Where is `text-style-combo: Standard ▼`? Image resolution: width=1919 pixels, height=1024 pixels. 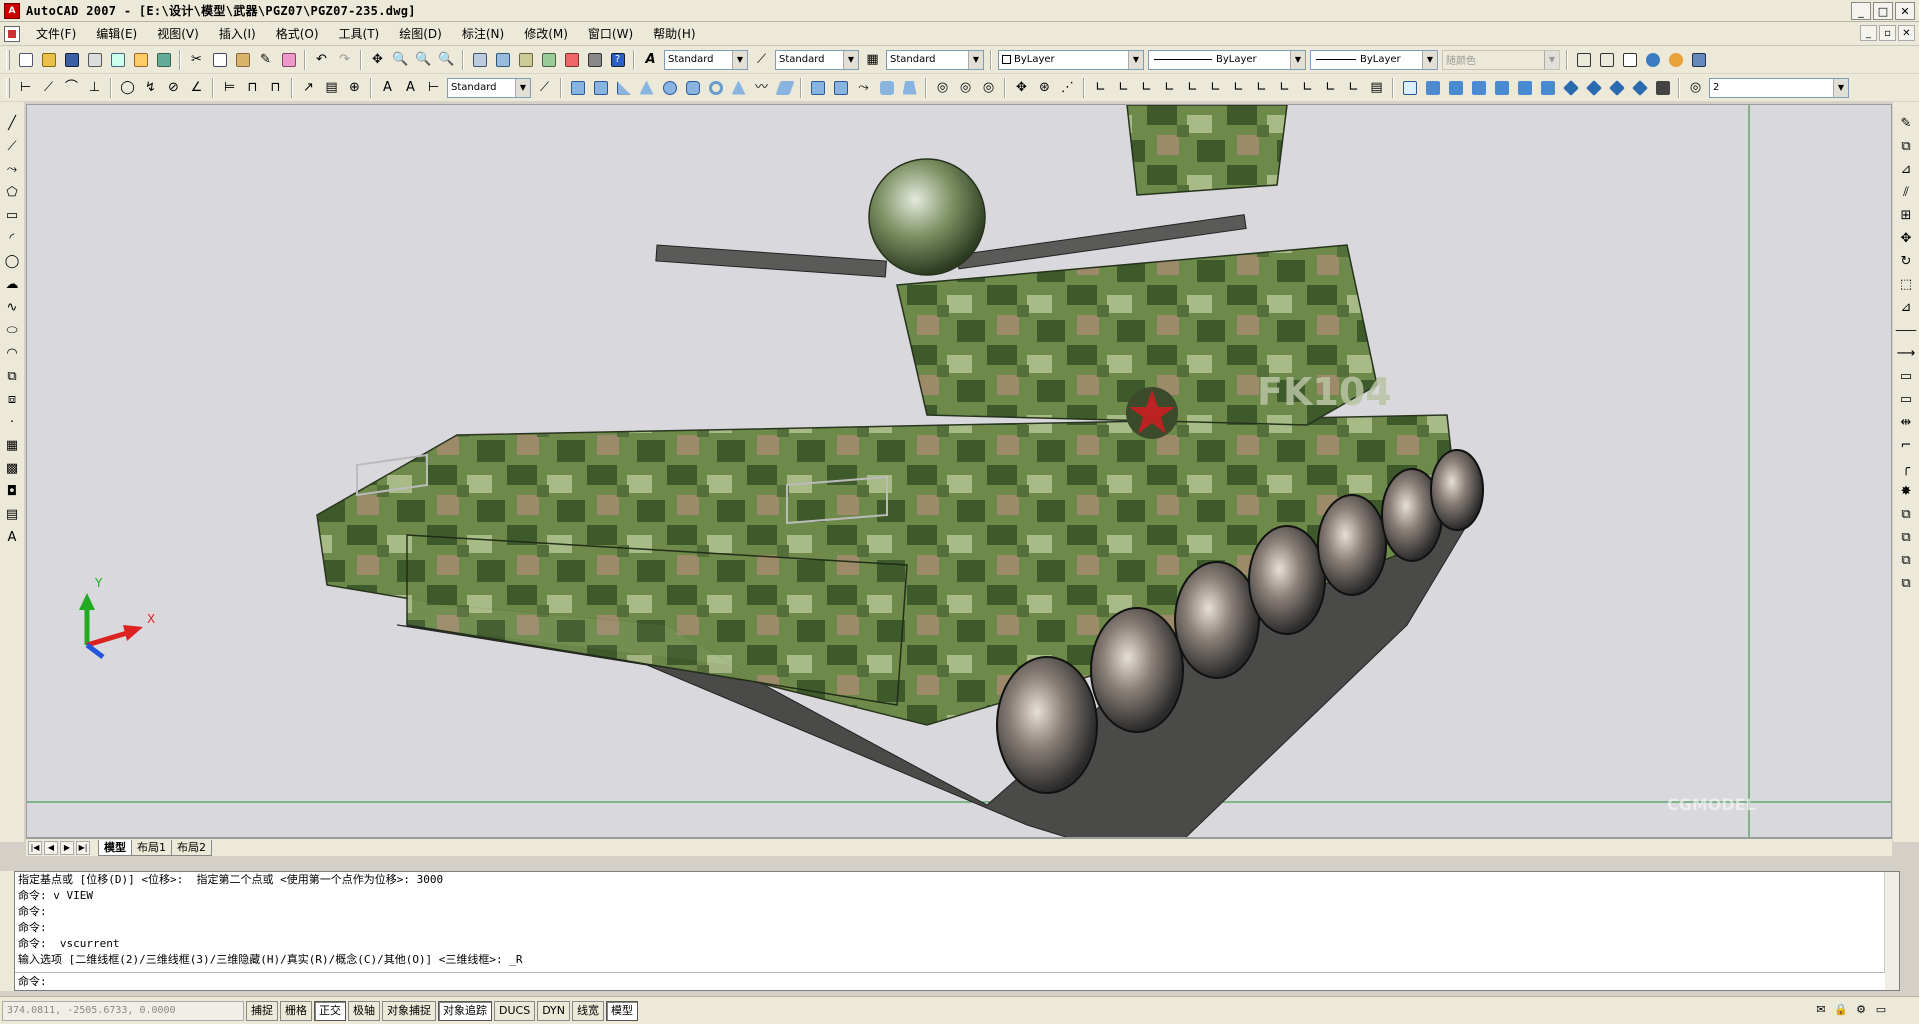 text-style-combo: Standard ▼ is located at coordinates (706, 59).